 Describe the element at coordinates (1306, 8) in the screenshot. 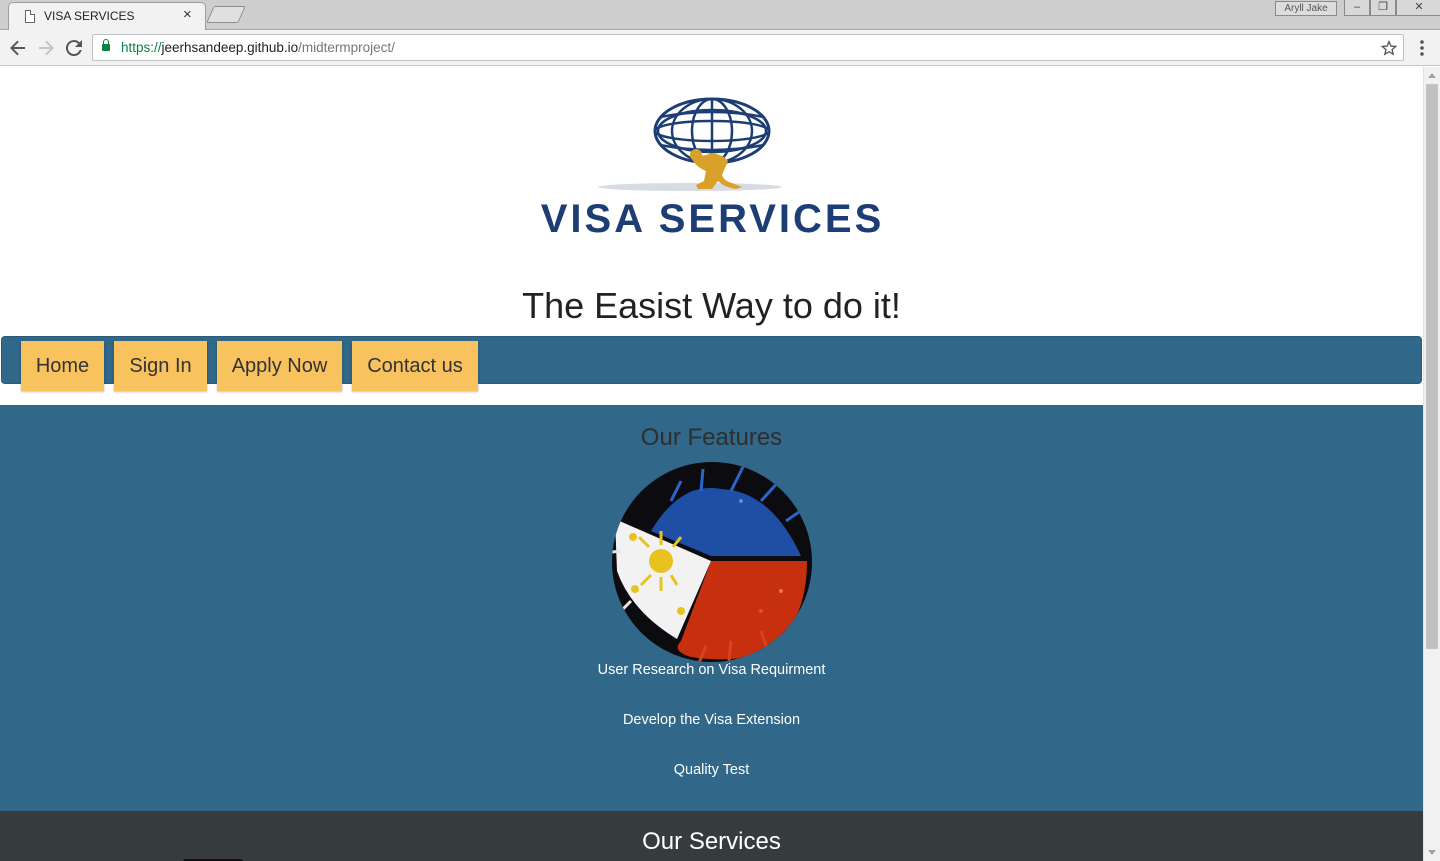

I see `profile-button: Aryll Jake` at that location.